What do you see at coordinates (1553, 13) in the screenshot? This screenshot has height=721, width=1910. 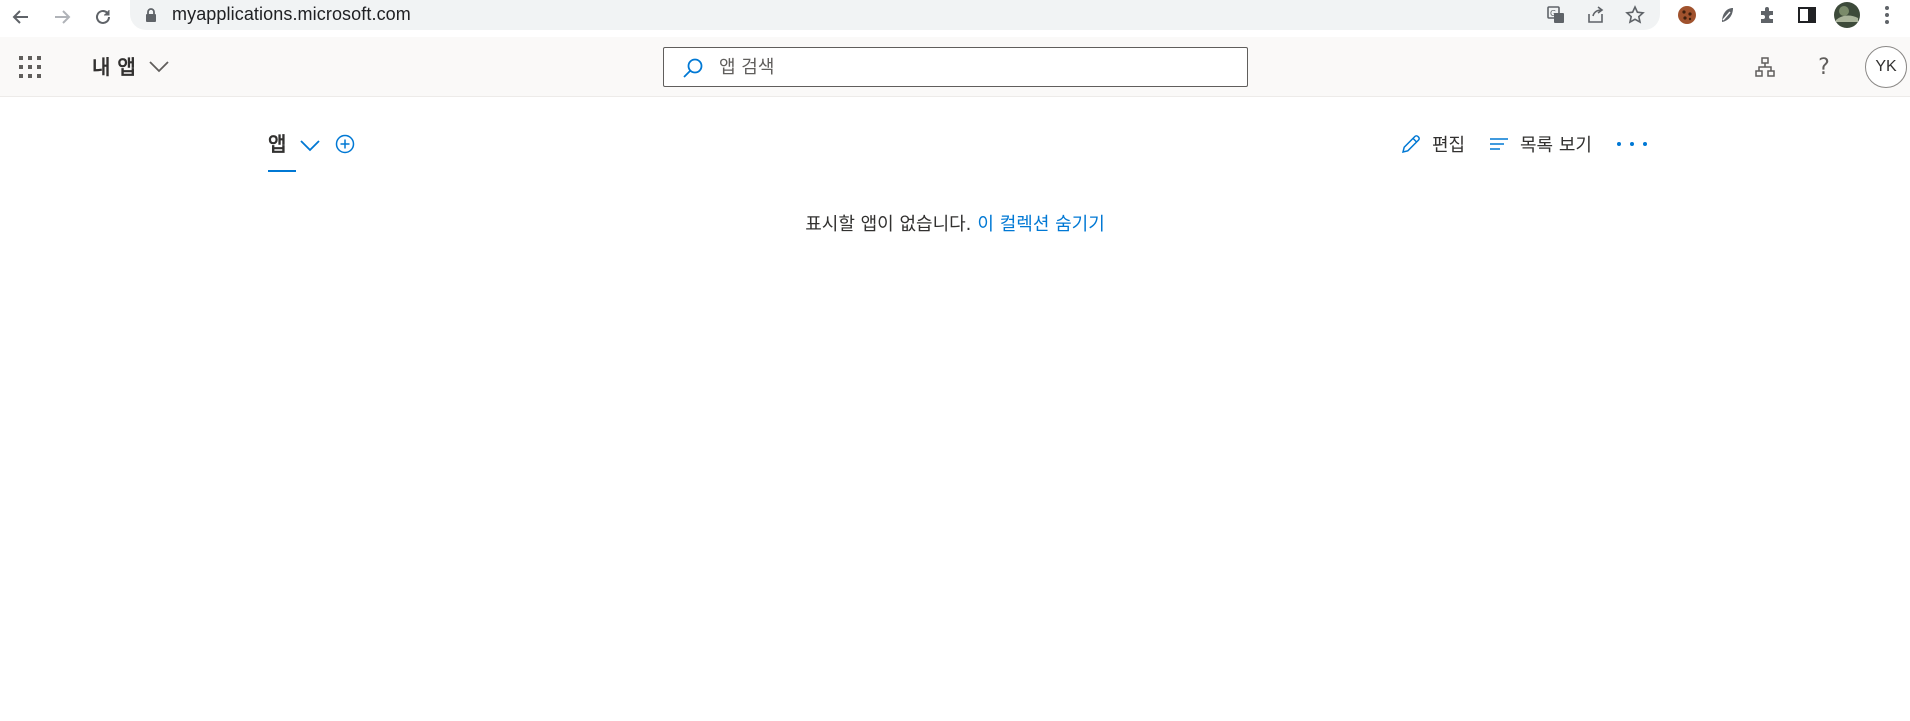 I see `svg-text: G` at bounding box center [1553, 13].